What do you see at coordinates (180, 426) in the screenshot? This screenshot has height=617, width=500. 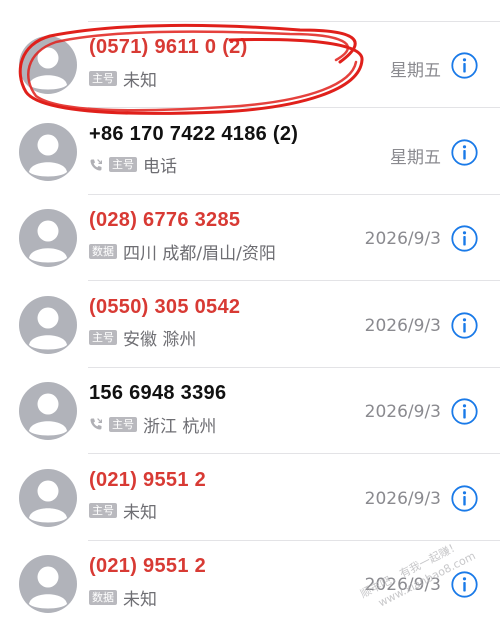 I see `caller-location: 浙江 杭州` at bounding box center [180, 426].